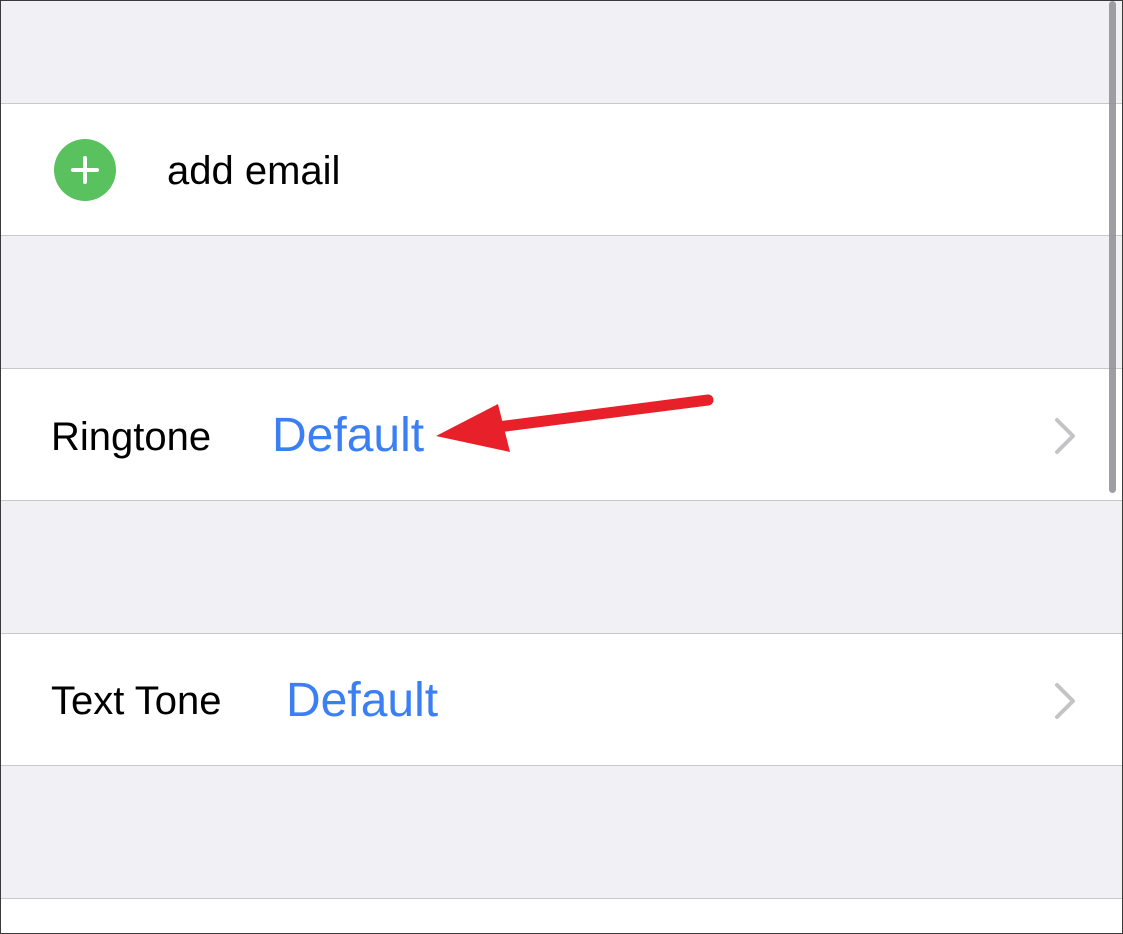 This screenshot has width=1123, height=934. Describe the element at coordinates (561, 915) in the screenshot. I see `next-row` at that location.